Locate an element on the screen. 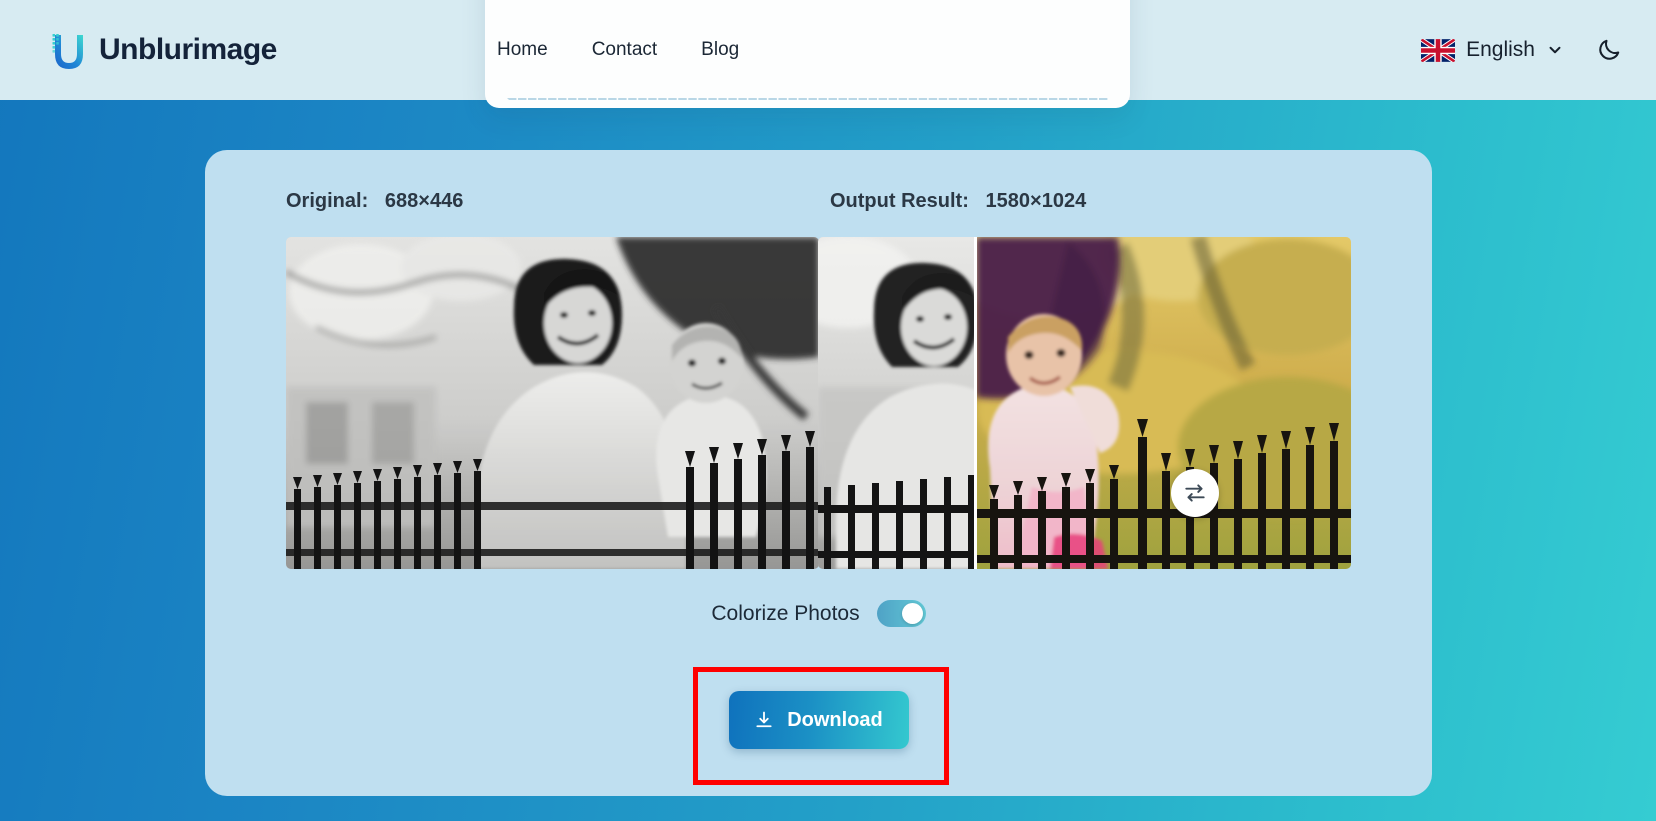  original-size-label: Original: 688×446 is located at coordinates (374, 201).